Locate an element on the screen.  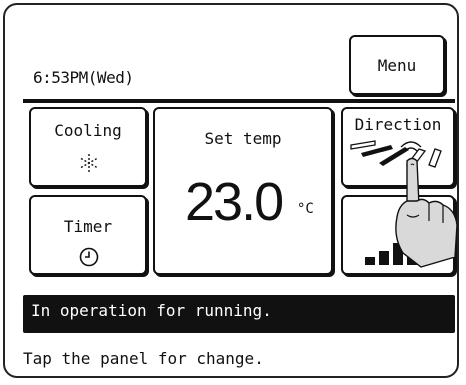
header-divider is located at coordinates (239, 101).